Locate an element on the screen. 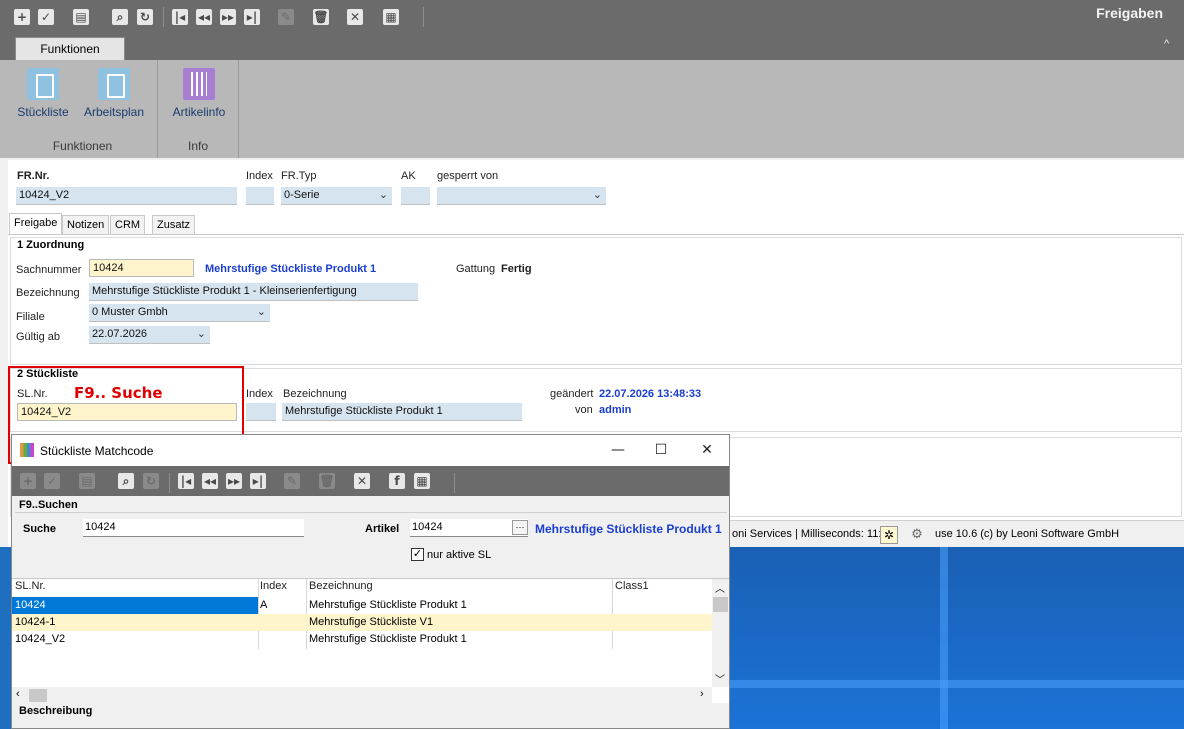  dialog-title: Stückliste Matchcode is located at coordinates (97, 451).